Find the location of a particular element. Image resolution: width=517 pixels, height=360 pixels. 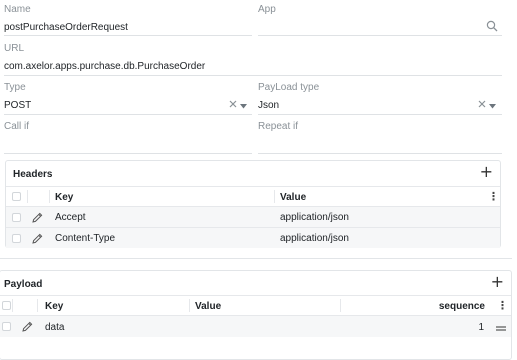

header-column-key: Key is located at coordinates (64, 197).